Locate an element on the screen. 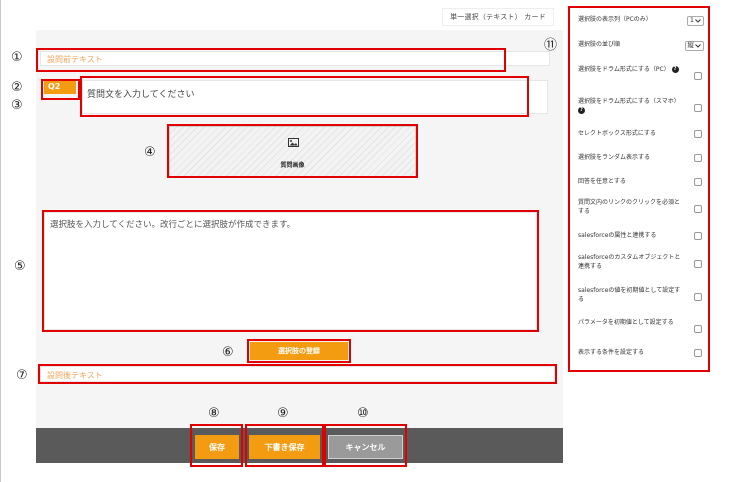 The width and height of the screenshot is (743, 482). setting-item: 選択肢をランダム表示する is located at coordinates (642, 158).